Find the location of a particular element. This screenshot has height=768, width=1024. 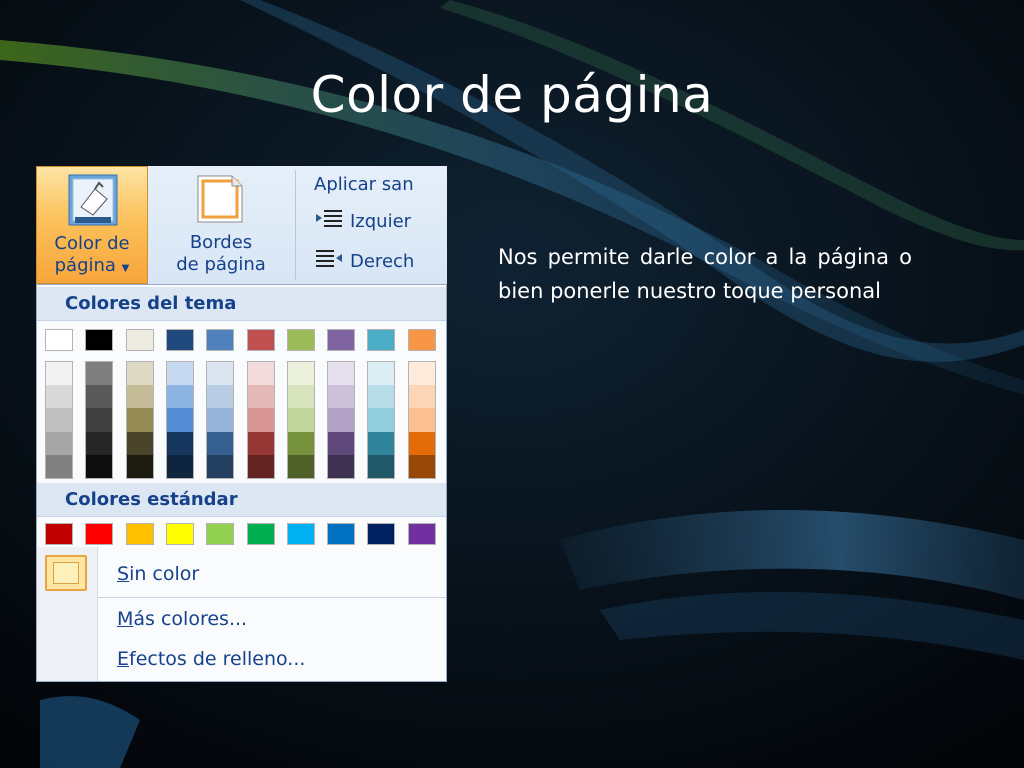

sin-color-item: Sin color is located at coordinates (158, 574).